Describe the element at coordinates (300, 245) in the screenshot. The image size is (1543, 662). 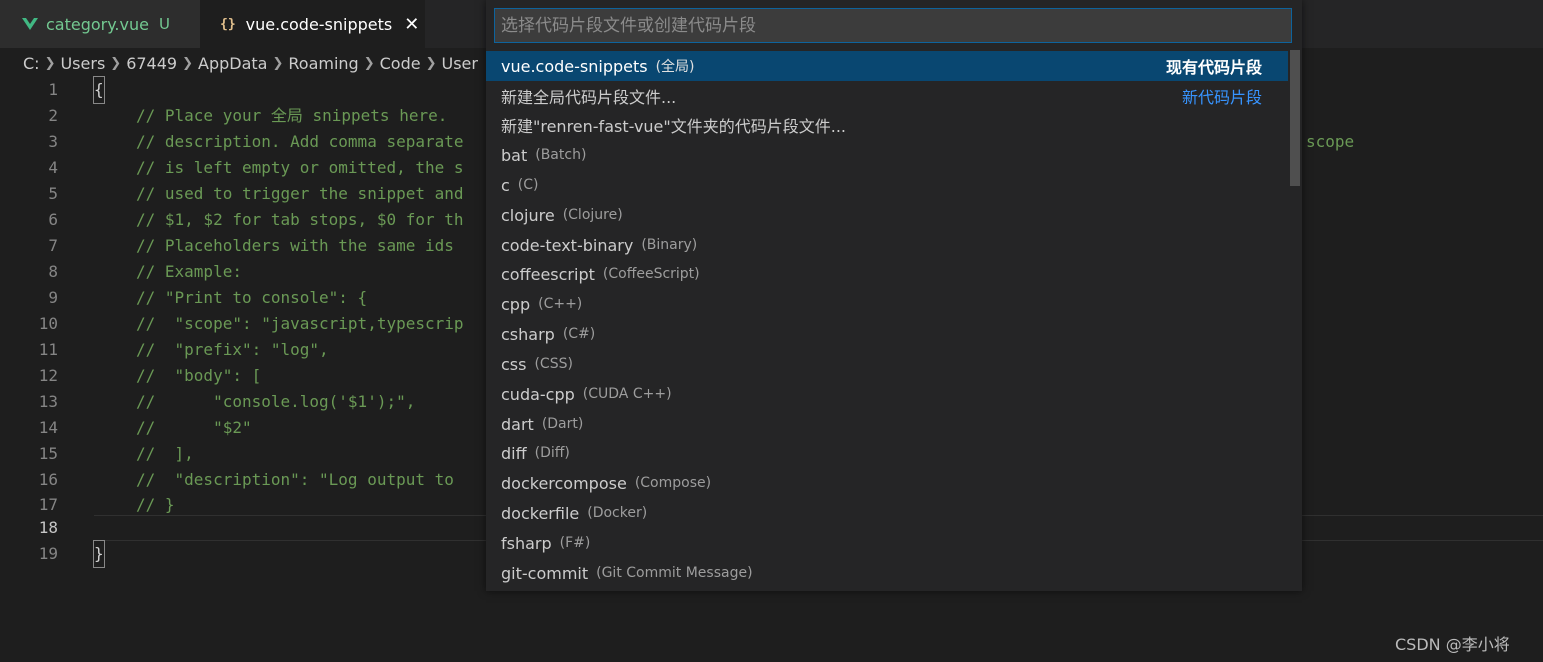
I see `code-text: // Placeholders with the same ids` at that location.